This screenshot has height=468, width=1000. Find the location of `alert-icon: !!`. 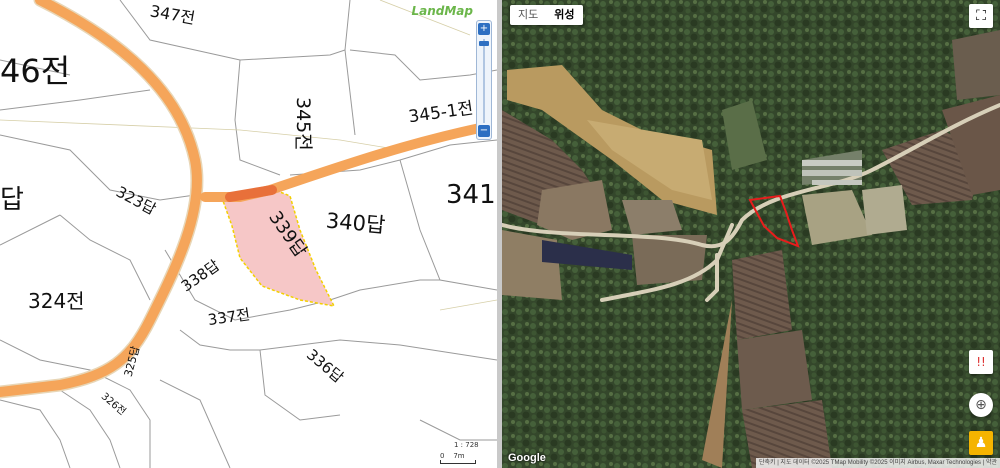

alert-icon: !! is located at coordinates (981, 362).